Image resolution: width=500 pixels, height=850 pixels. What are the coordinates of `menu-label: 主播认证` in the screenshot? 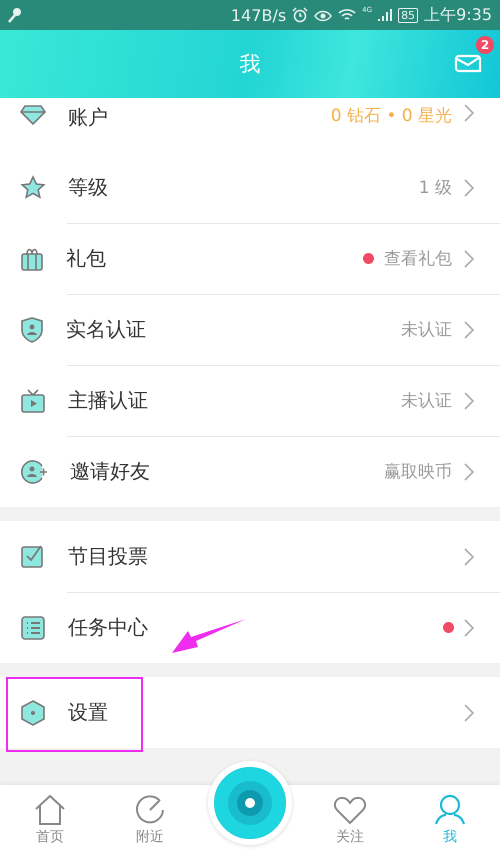 It's located at (108, 400).